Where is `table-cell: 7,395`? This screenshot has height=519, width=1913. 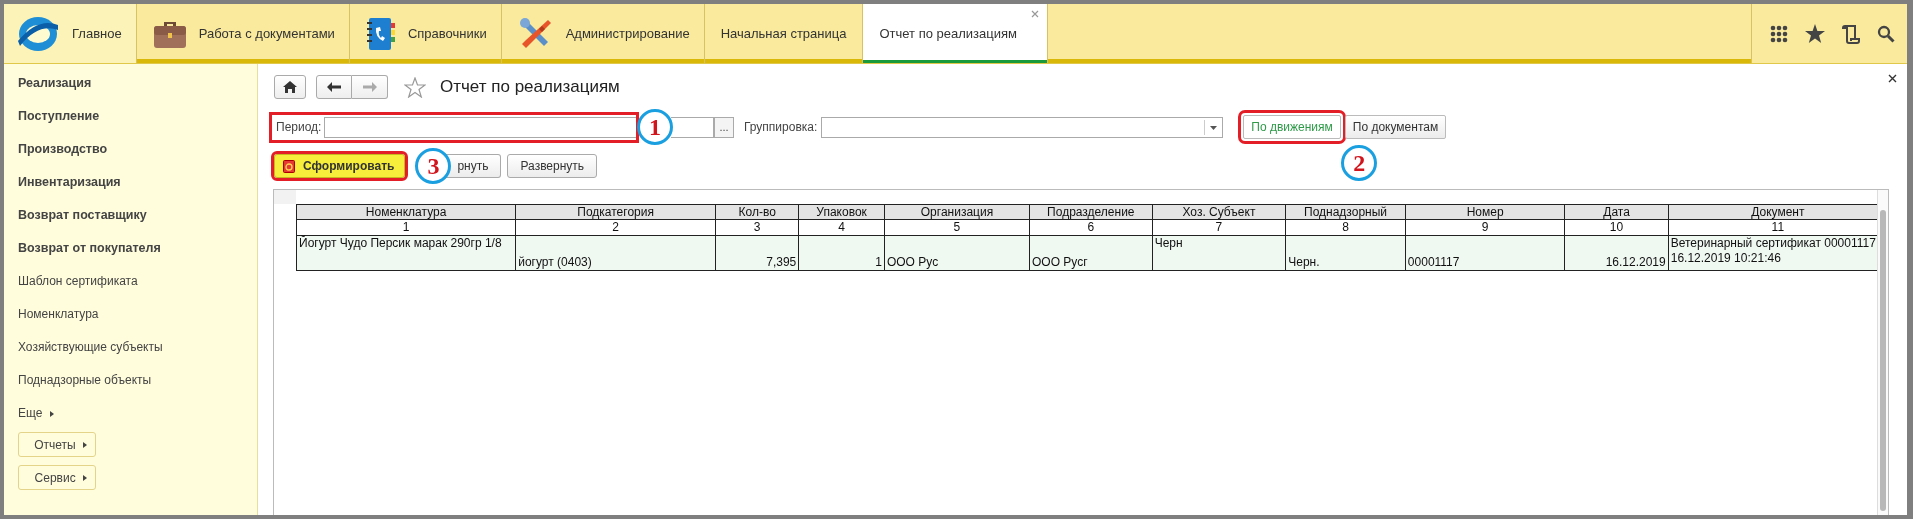 table-cell: 7,395 is located at coordinates (757, 253).